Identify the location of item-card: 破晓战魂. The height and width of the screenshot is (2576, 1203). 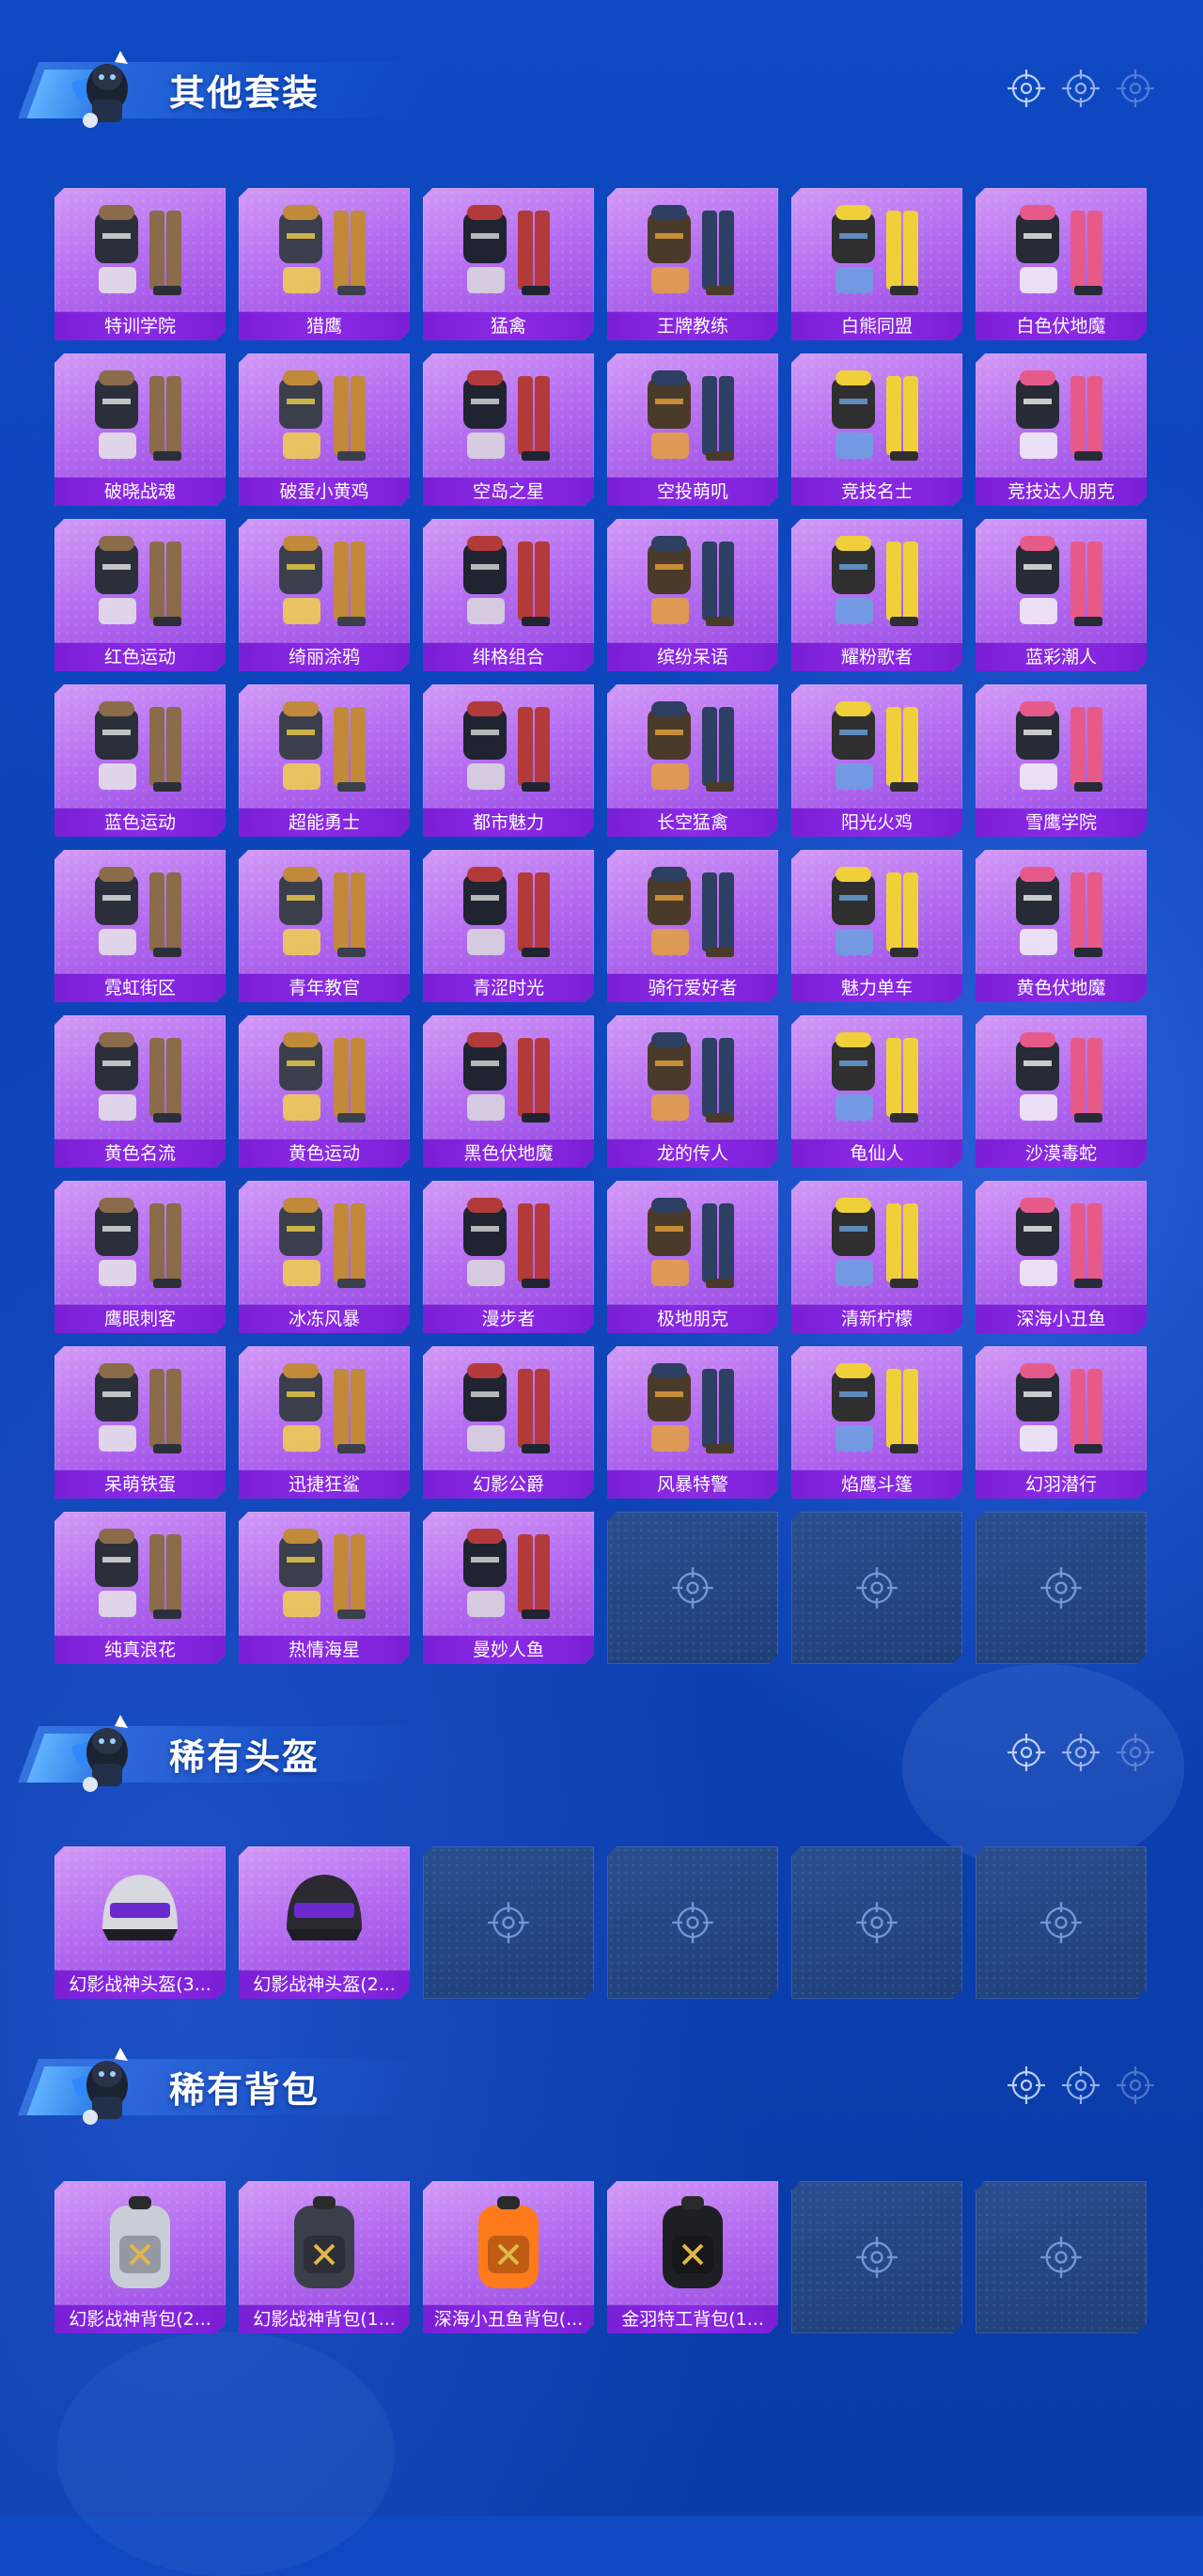
(140, 430).